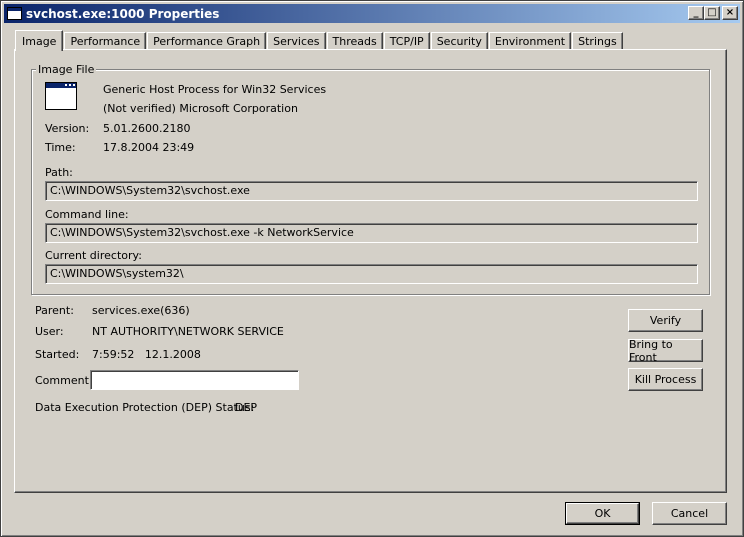 This screenshot has width=744, height=537. I want to click on window-app-icon, so click(14, 13).